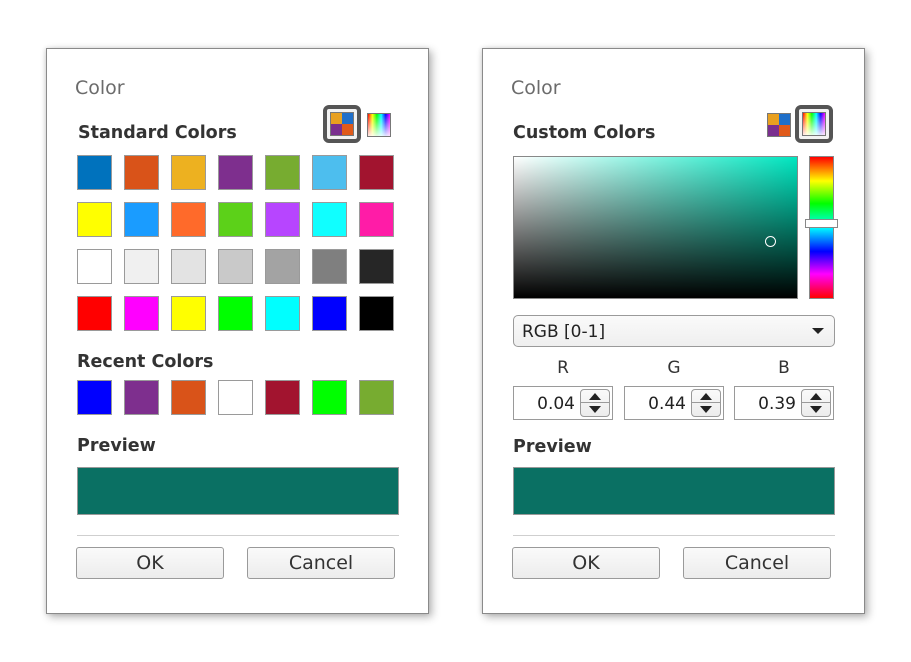 The width and height of the screenshot is (911, 662). What do you see at coordinates (556, 404) in the screenshot?
I see `r-value: 0.04` at bounding box center [556, 404].